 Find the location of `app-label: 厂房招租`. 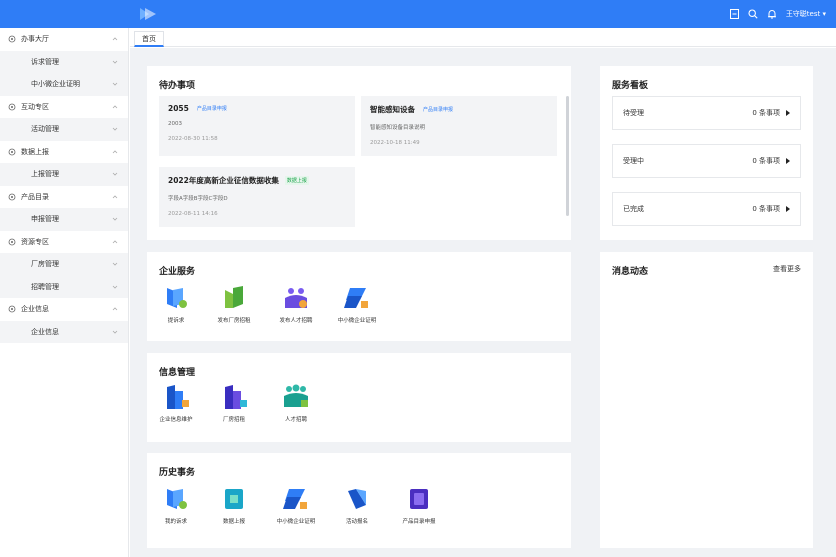

app-label: 厂房招租 is located at coordinates (233, 420).